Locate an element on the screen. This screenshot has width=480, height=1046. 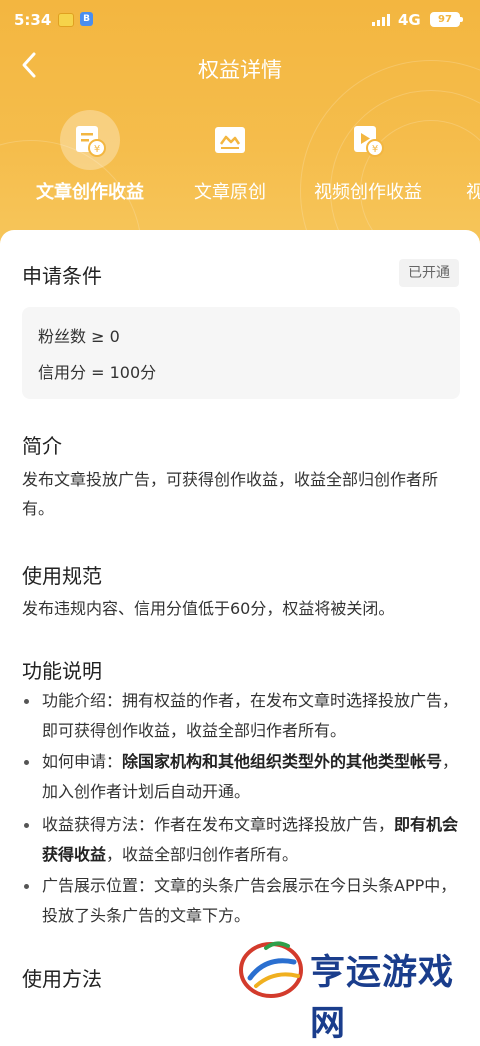
tab-label: 文章创作收益 is located at coordinates (90, 192).